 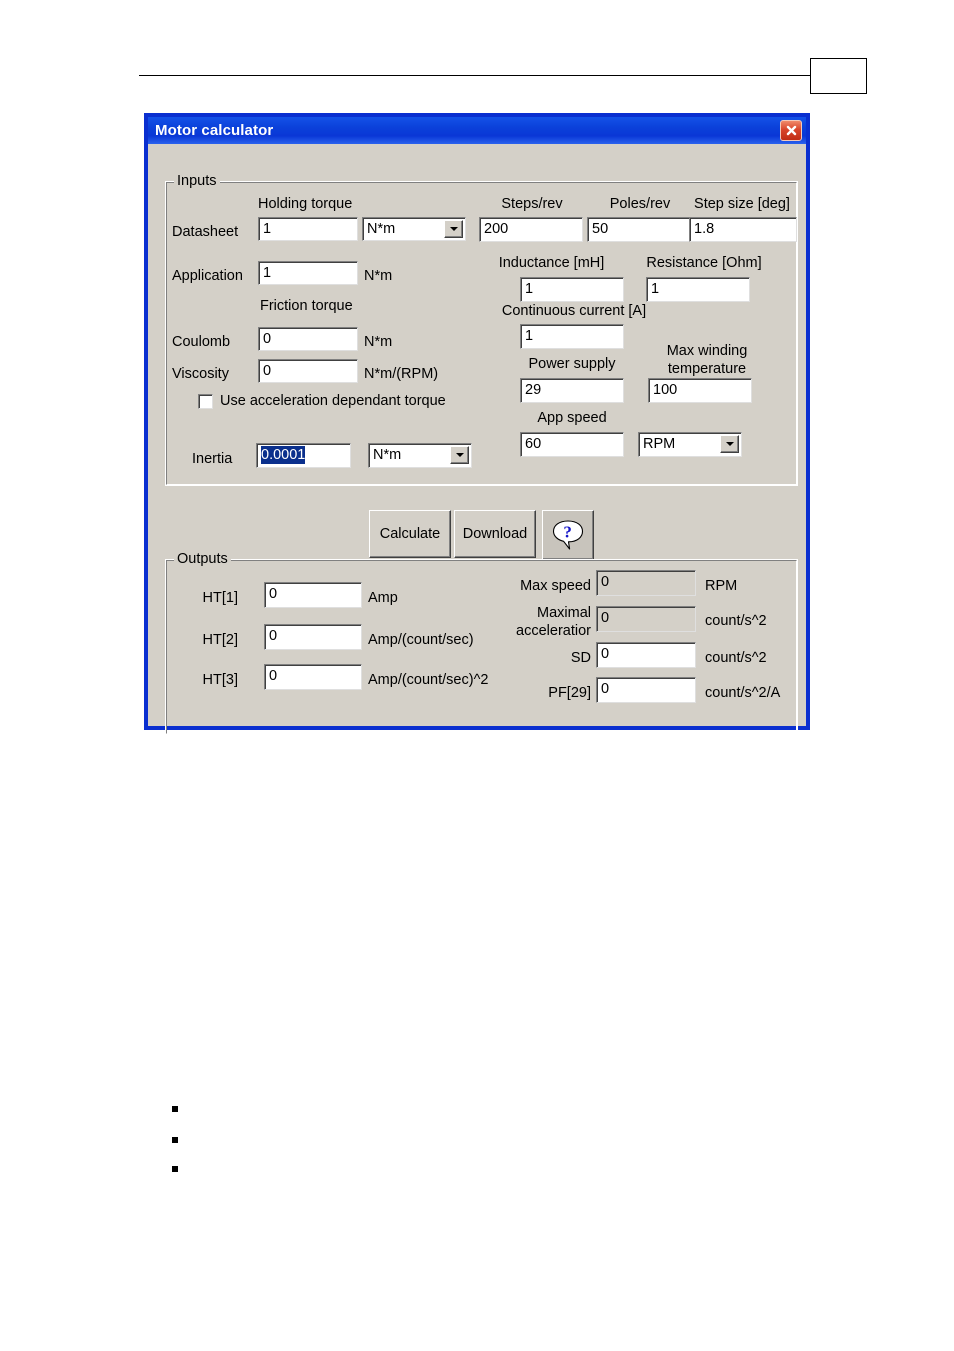 I want to click on help-question-icon: ?, so click(x=568, y=535).